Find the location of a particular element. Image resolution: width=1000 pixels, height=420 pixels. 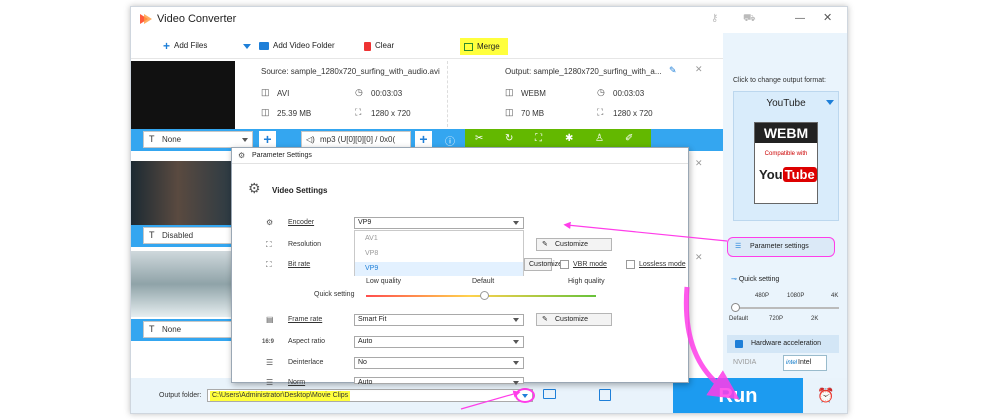

annotation-arrows is located at coordinates (600, 315).